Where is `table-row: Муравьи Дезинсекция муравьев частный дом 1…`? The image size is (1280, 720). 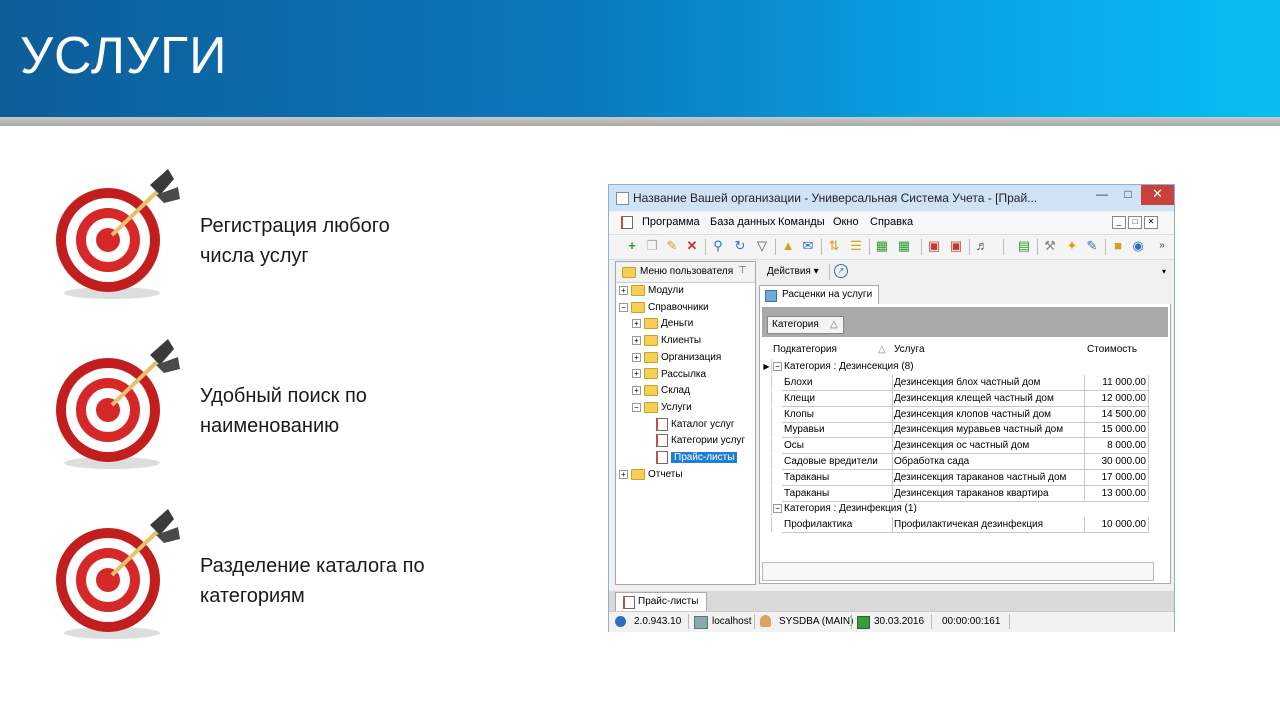
table-row: Муравьи Дезинсекция муравьев частный дом 1… is located at coordinates (956, 430).